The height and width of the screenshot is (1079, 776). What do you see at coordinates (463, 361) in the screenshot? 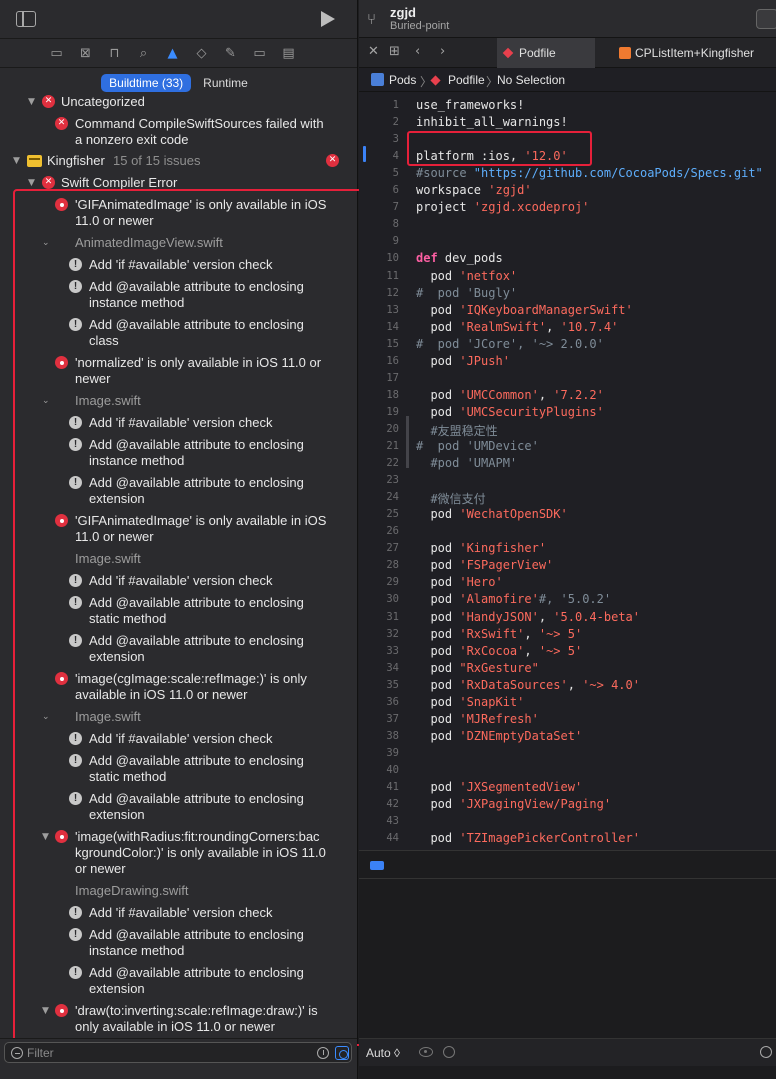
I see `code-line: pod 'JPush'` at bounding box center [463, 361].